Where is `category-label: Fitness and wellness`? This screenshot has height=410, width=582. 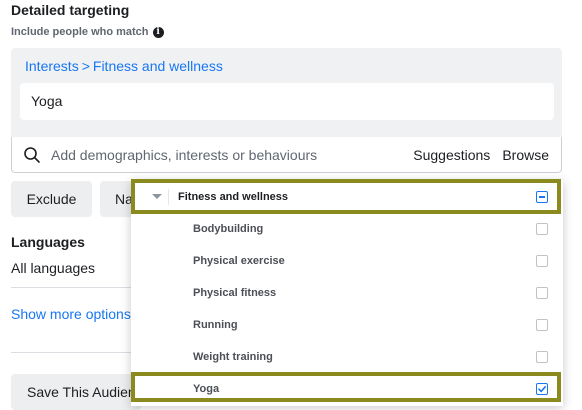
category-label: Fitness and wellness is located at coordinates (233, 196).